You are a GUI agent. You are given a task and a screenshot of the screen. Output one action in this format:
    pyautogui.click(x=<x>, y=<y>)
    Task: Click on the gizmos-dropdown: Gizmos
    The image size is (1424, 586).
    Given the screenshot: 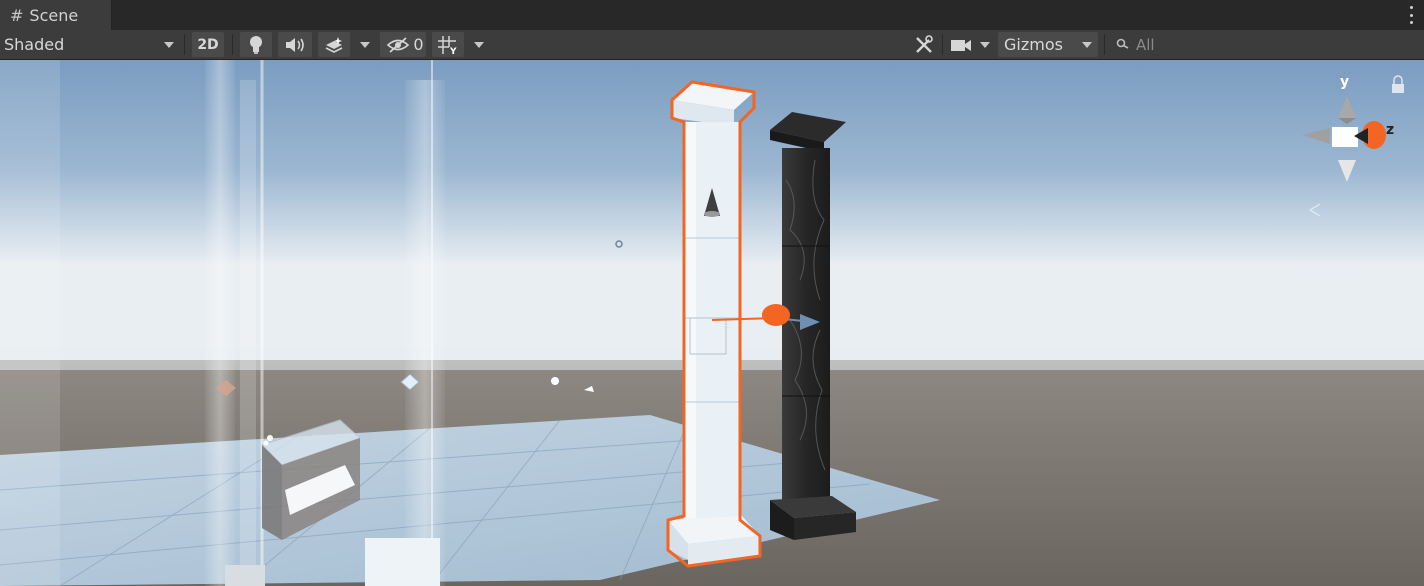 What is the action you would take?
    pyautogui.click(x=1048, y=44)
    